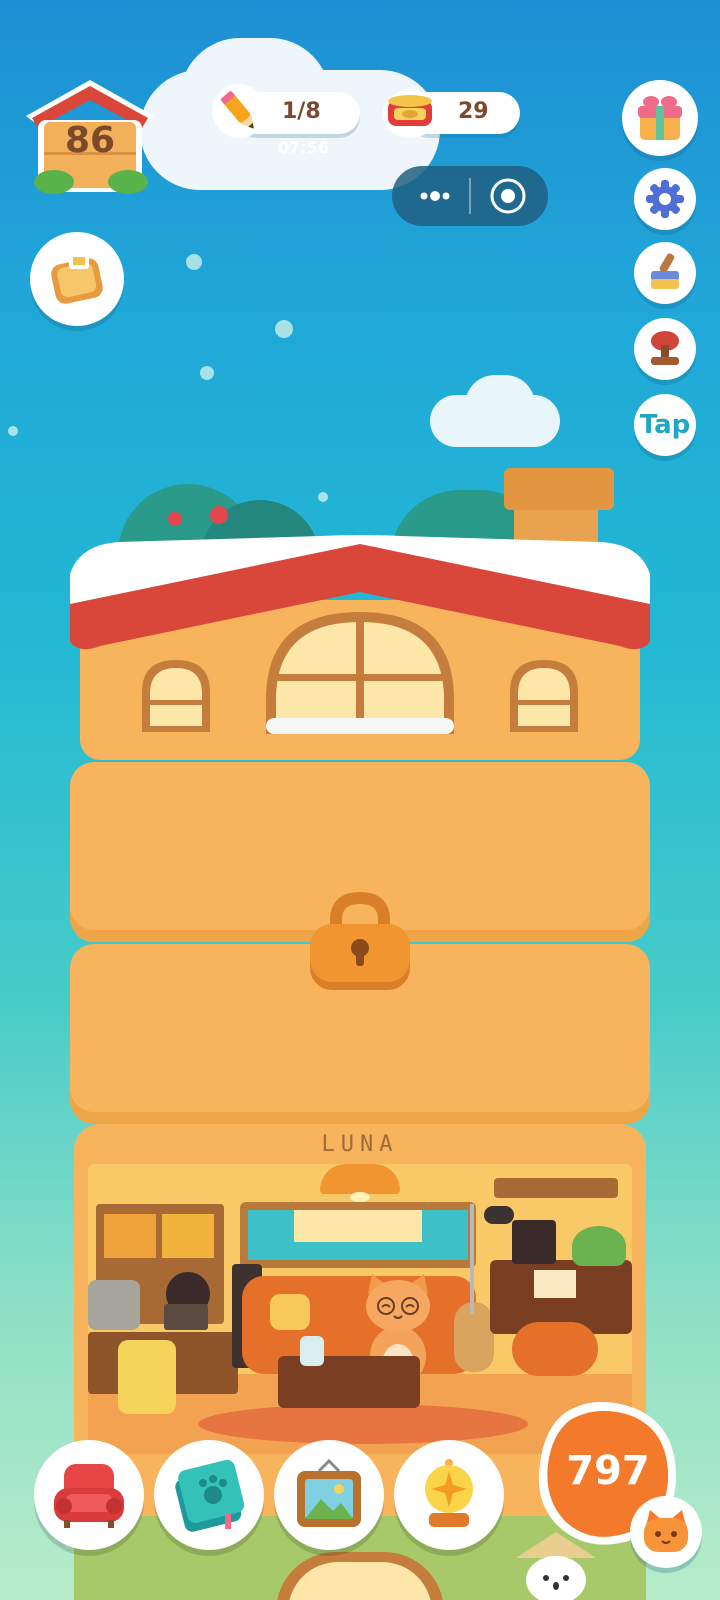  Describe the element at coordinates (474, 1337) in the screenshot. I see `guitar` at that location.